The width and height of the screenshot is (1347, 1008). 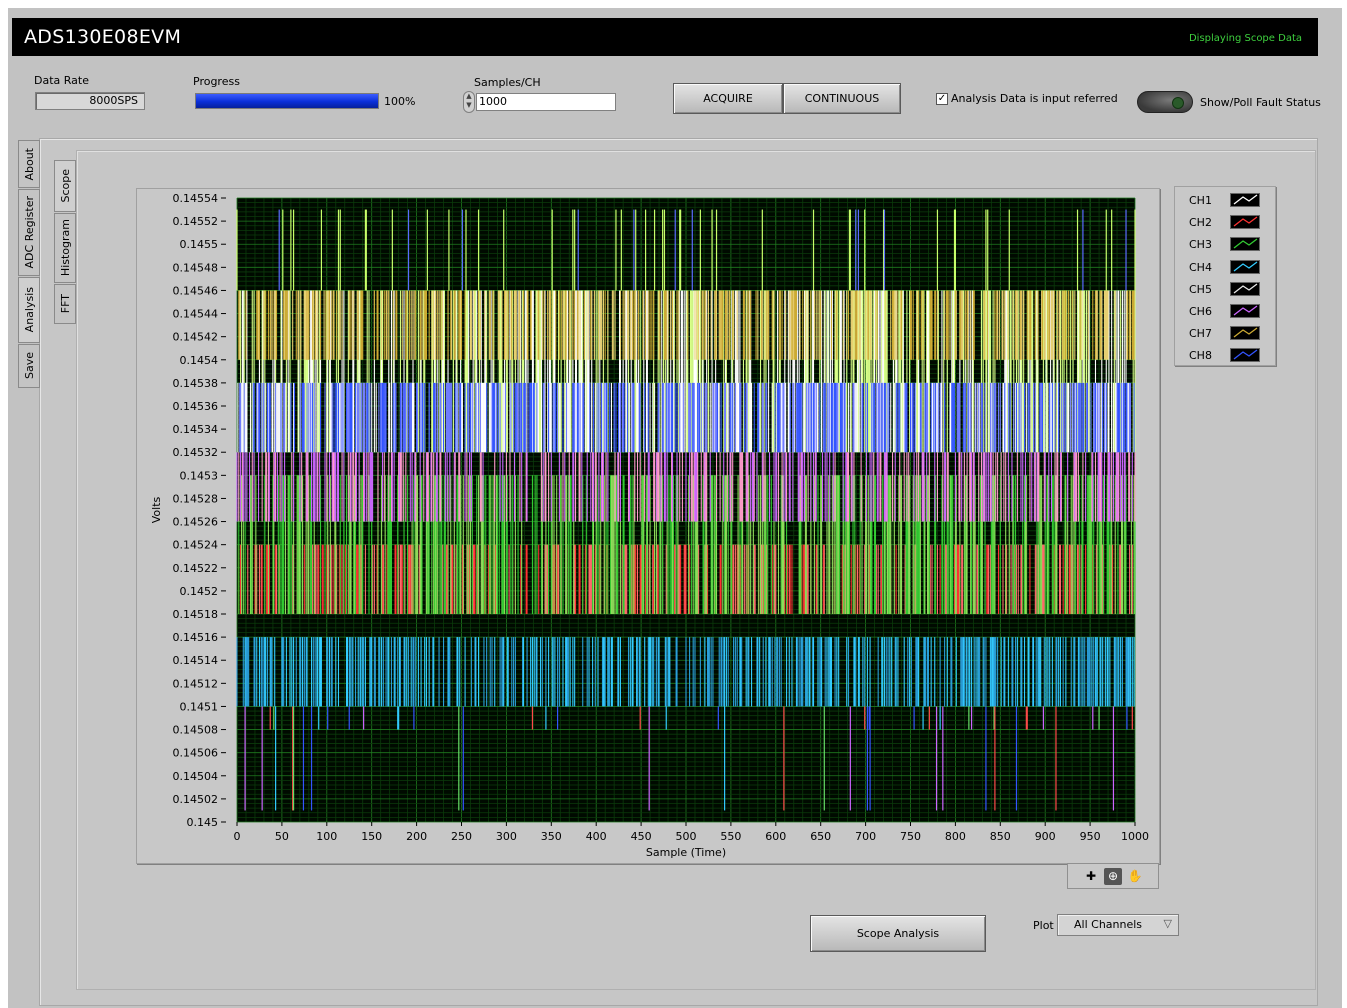 What do you see at coordinates (1200, 356) in the screenshot?
I see `legend-label: CH8` at bounding box center [1200, 356].